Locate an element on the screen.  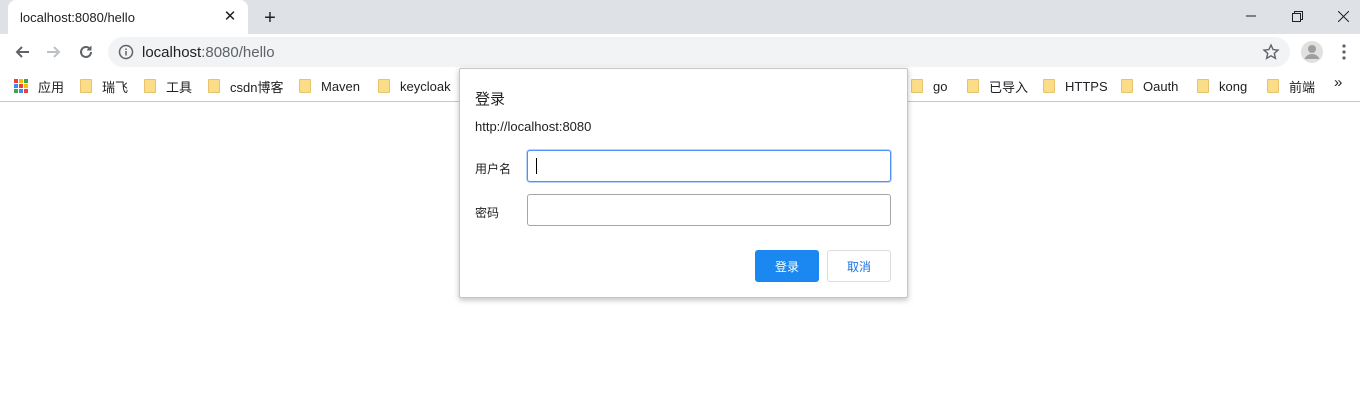
bookmark-label: csdn博客 is located at coordinates (257, 87).